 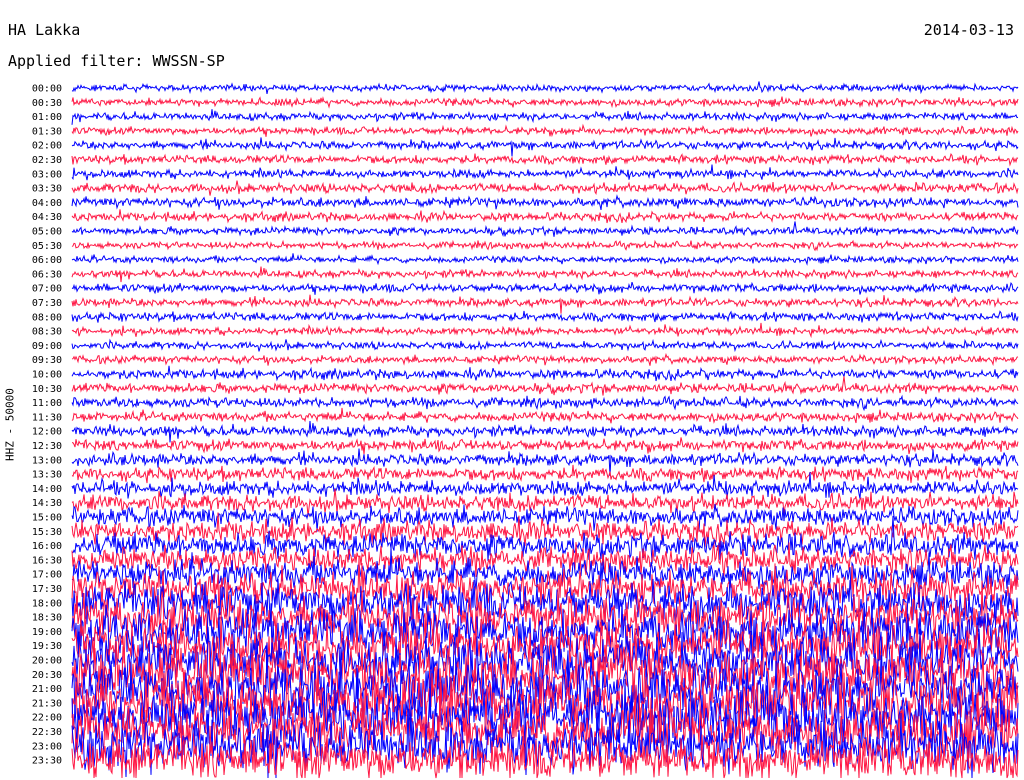 I want to click on row-label: 18:30, so click(x=47, y=618).